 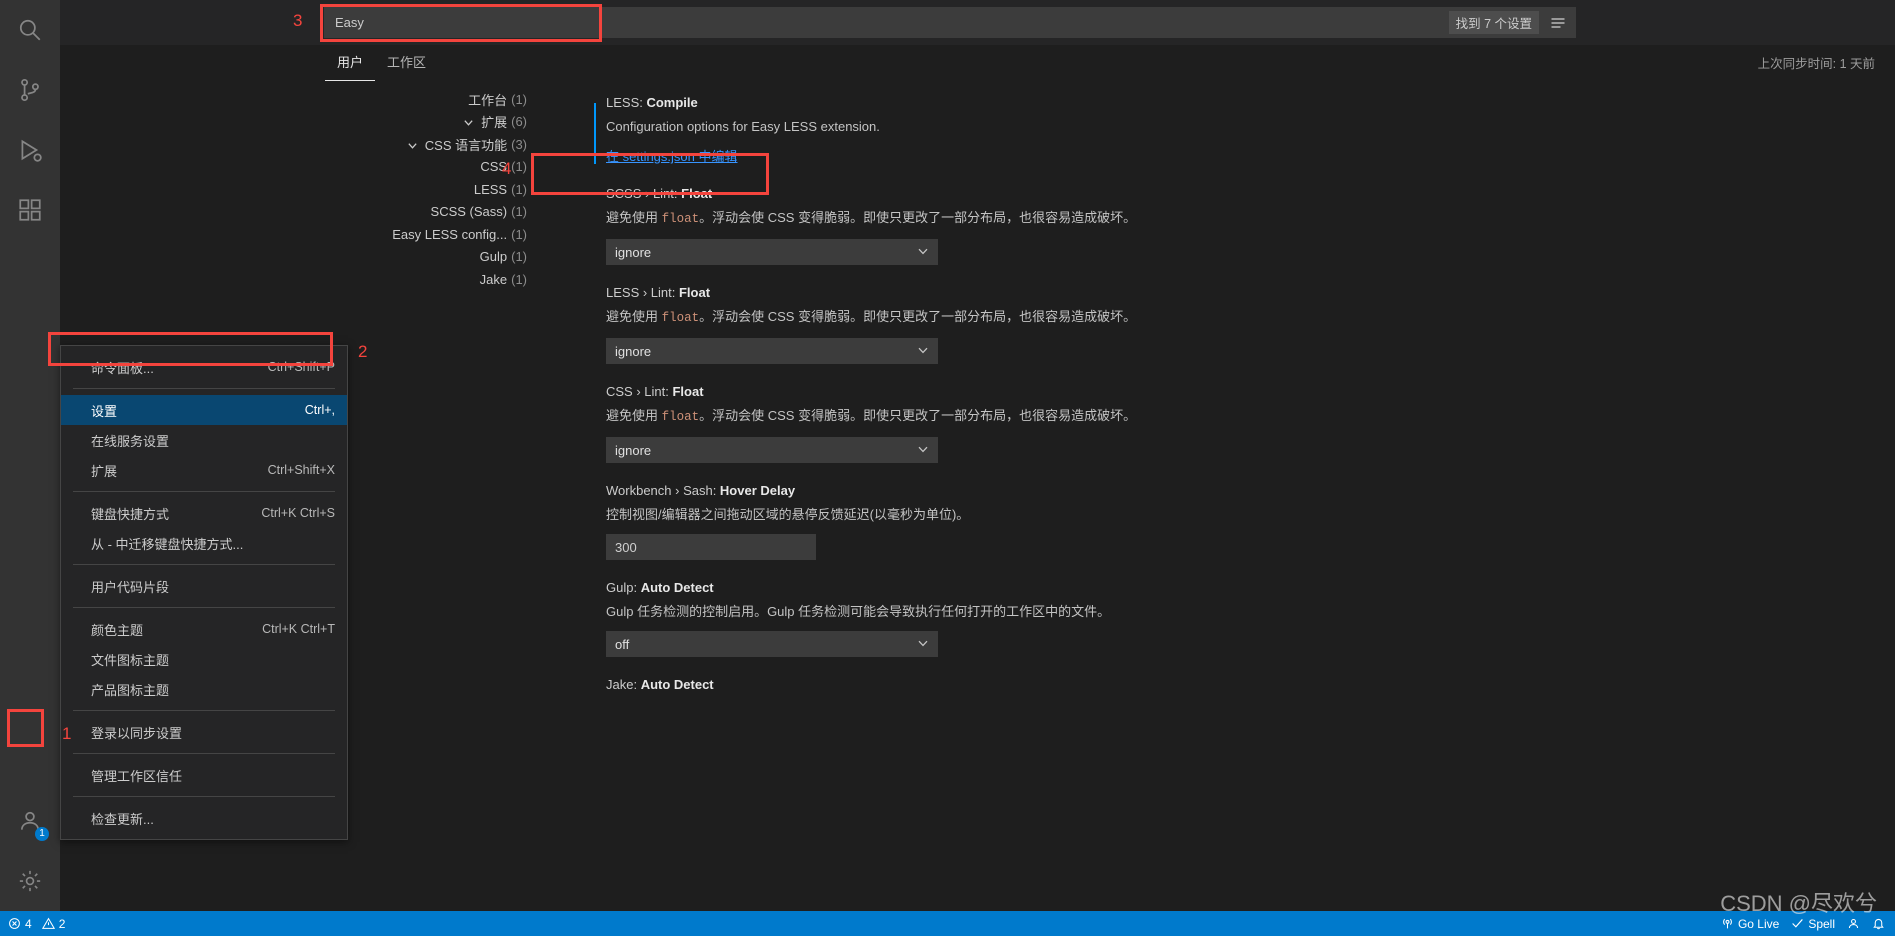 What do you see at coordinates (430, 279) in the screenshot?
I see `toc-item: Jake (1)` at bounding box center [430, 279].